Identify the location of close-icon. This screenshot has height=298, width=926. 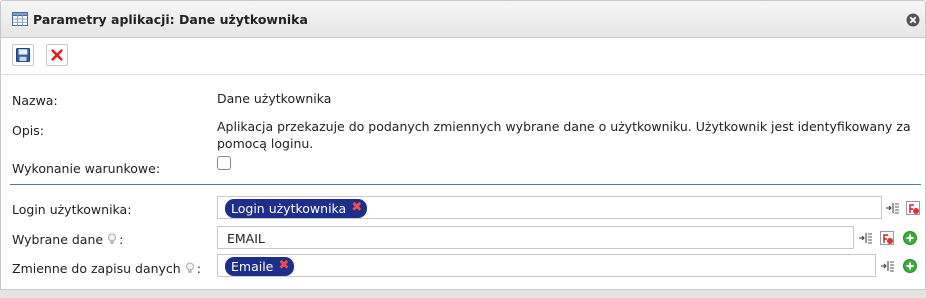
(913, 20).